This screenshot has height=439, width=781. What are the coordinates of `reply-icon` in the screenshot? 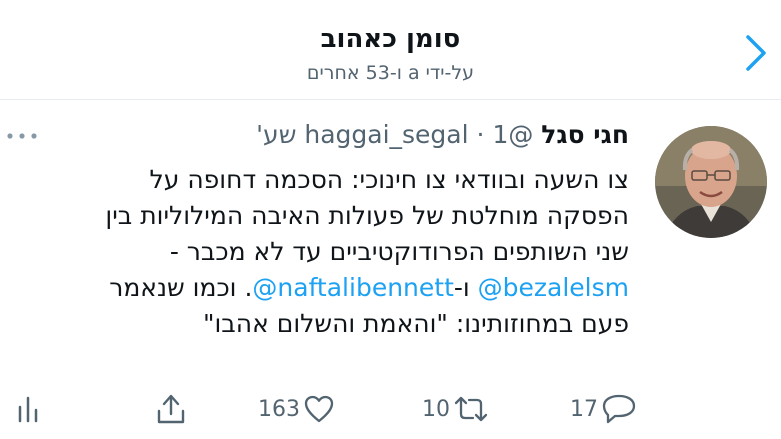 It's located at (619, 409).